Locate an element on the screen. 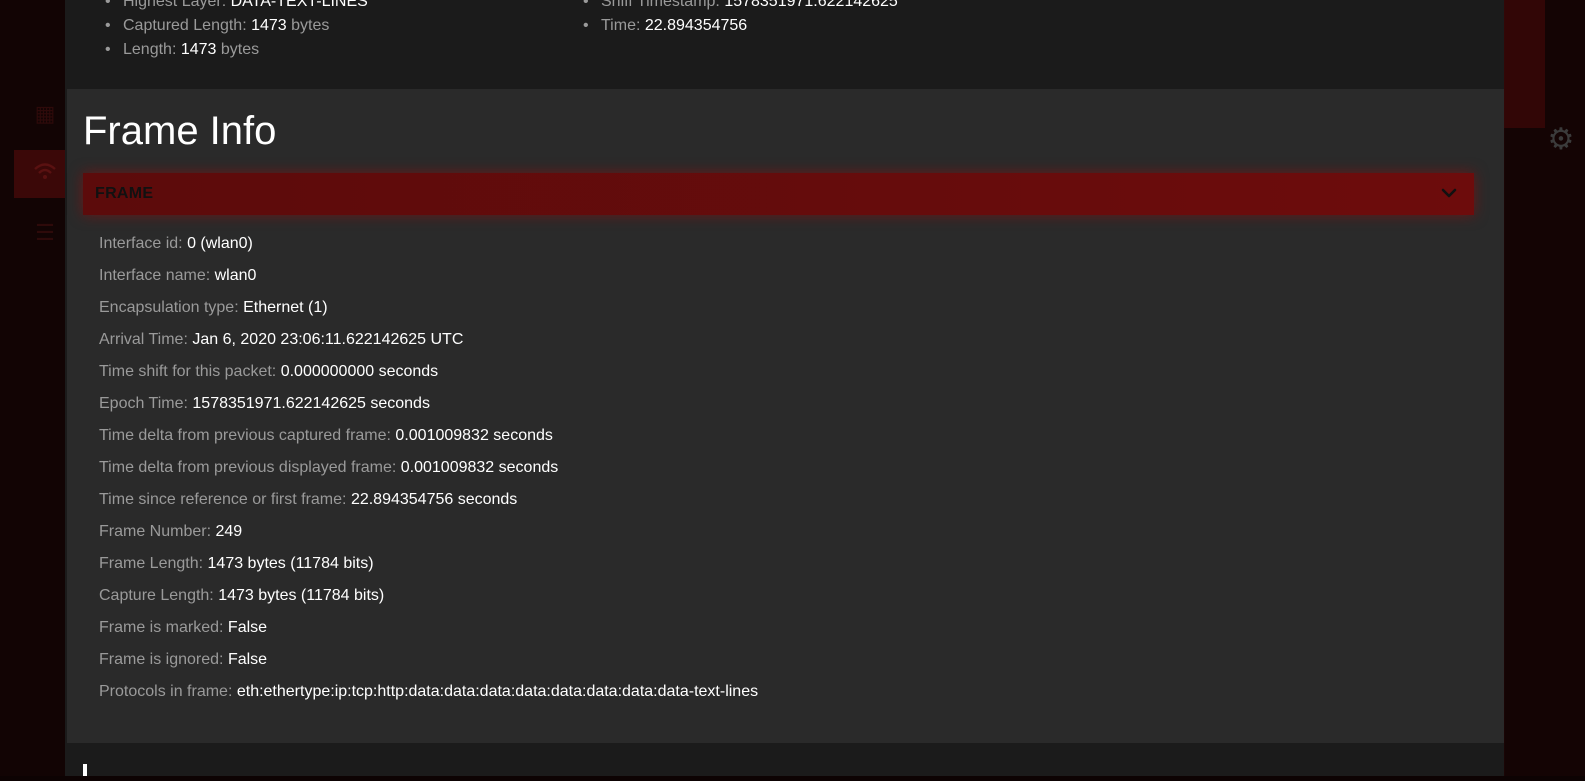 The width and height of the screenshot is (1585, 781). frame-field-row: Epoch Time: 1578351971.622142625 seconds is located at coordinates (428, 411).